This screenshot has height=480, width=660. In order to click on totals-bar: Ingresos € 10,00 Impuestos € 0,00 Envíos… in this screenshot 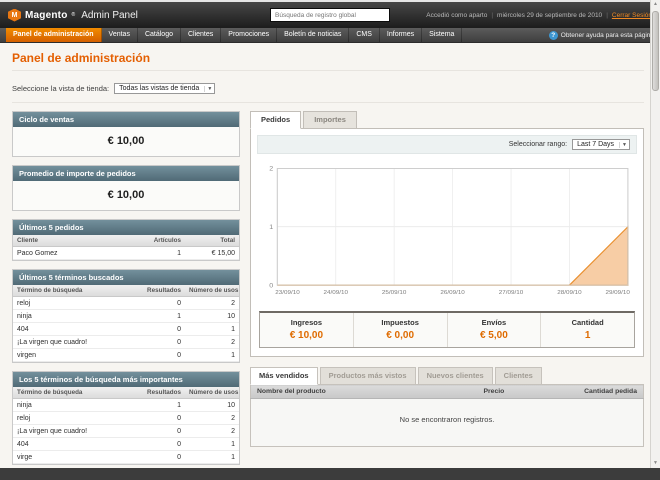, I will do `click(447, 329)`.